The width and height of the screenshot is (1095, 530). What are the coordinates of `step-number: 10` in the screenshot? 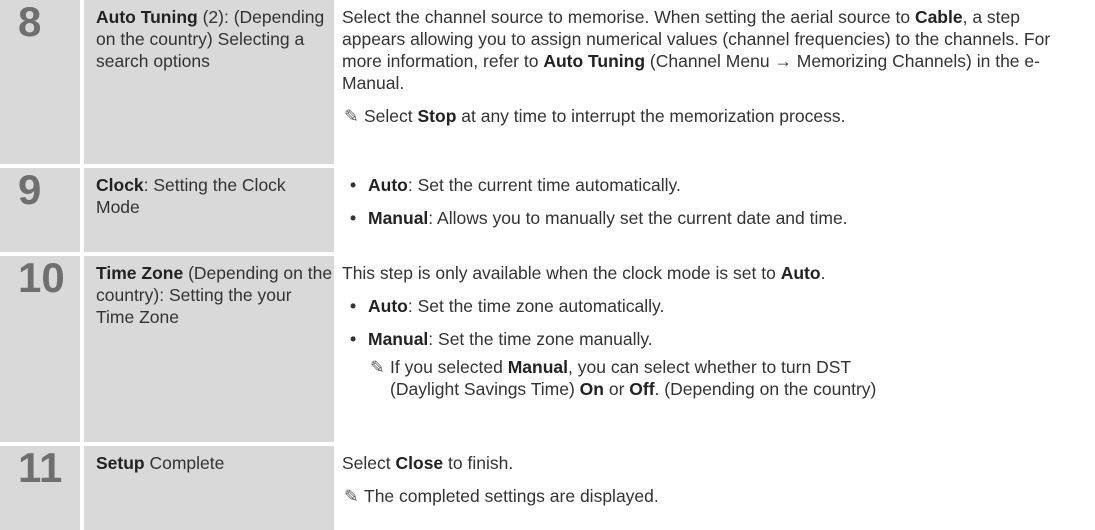 It's located at (41, 277).